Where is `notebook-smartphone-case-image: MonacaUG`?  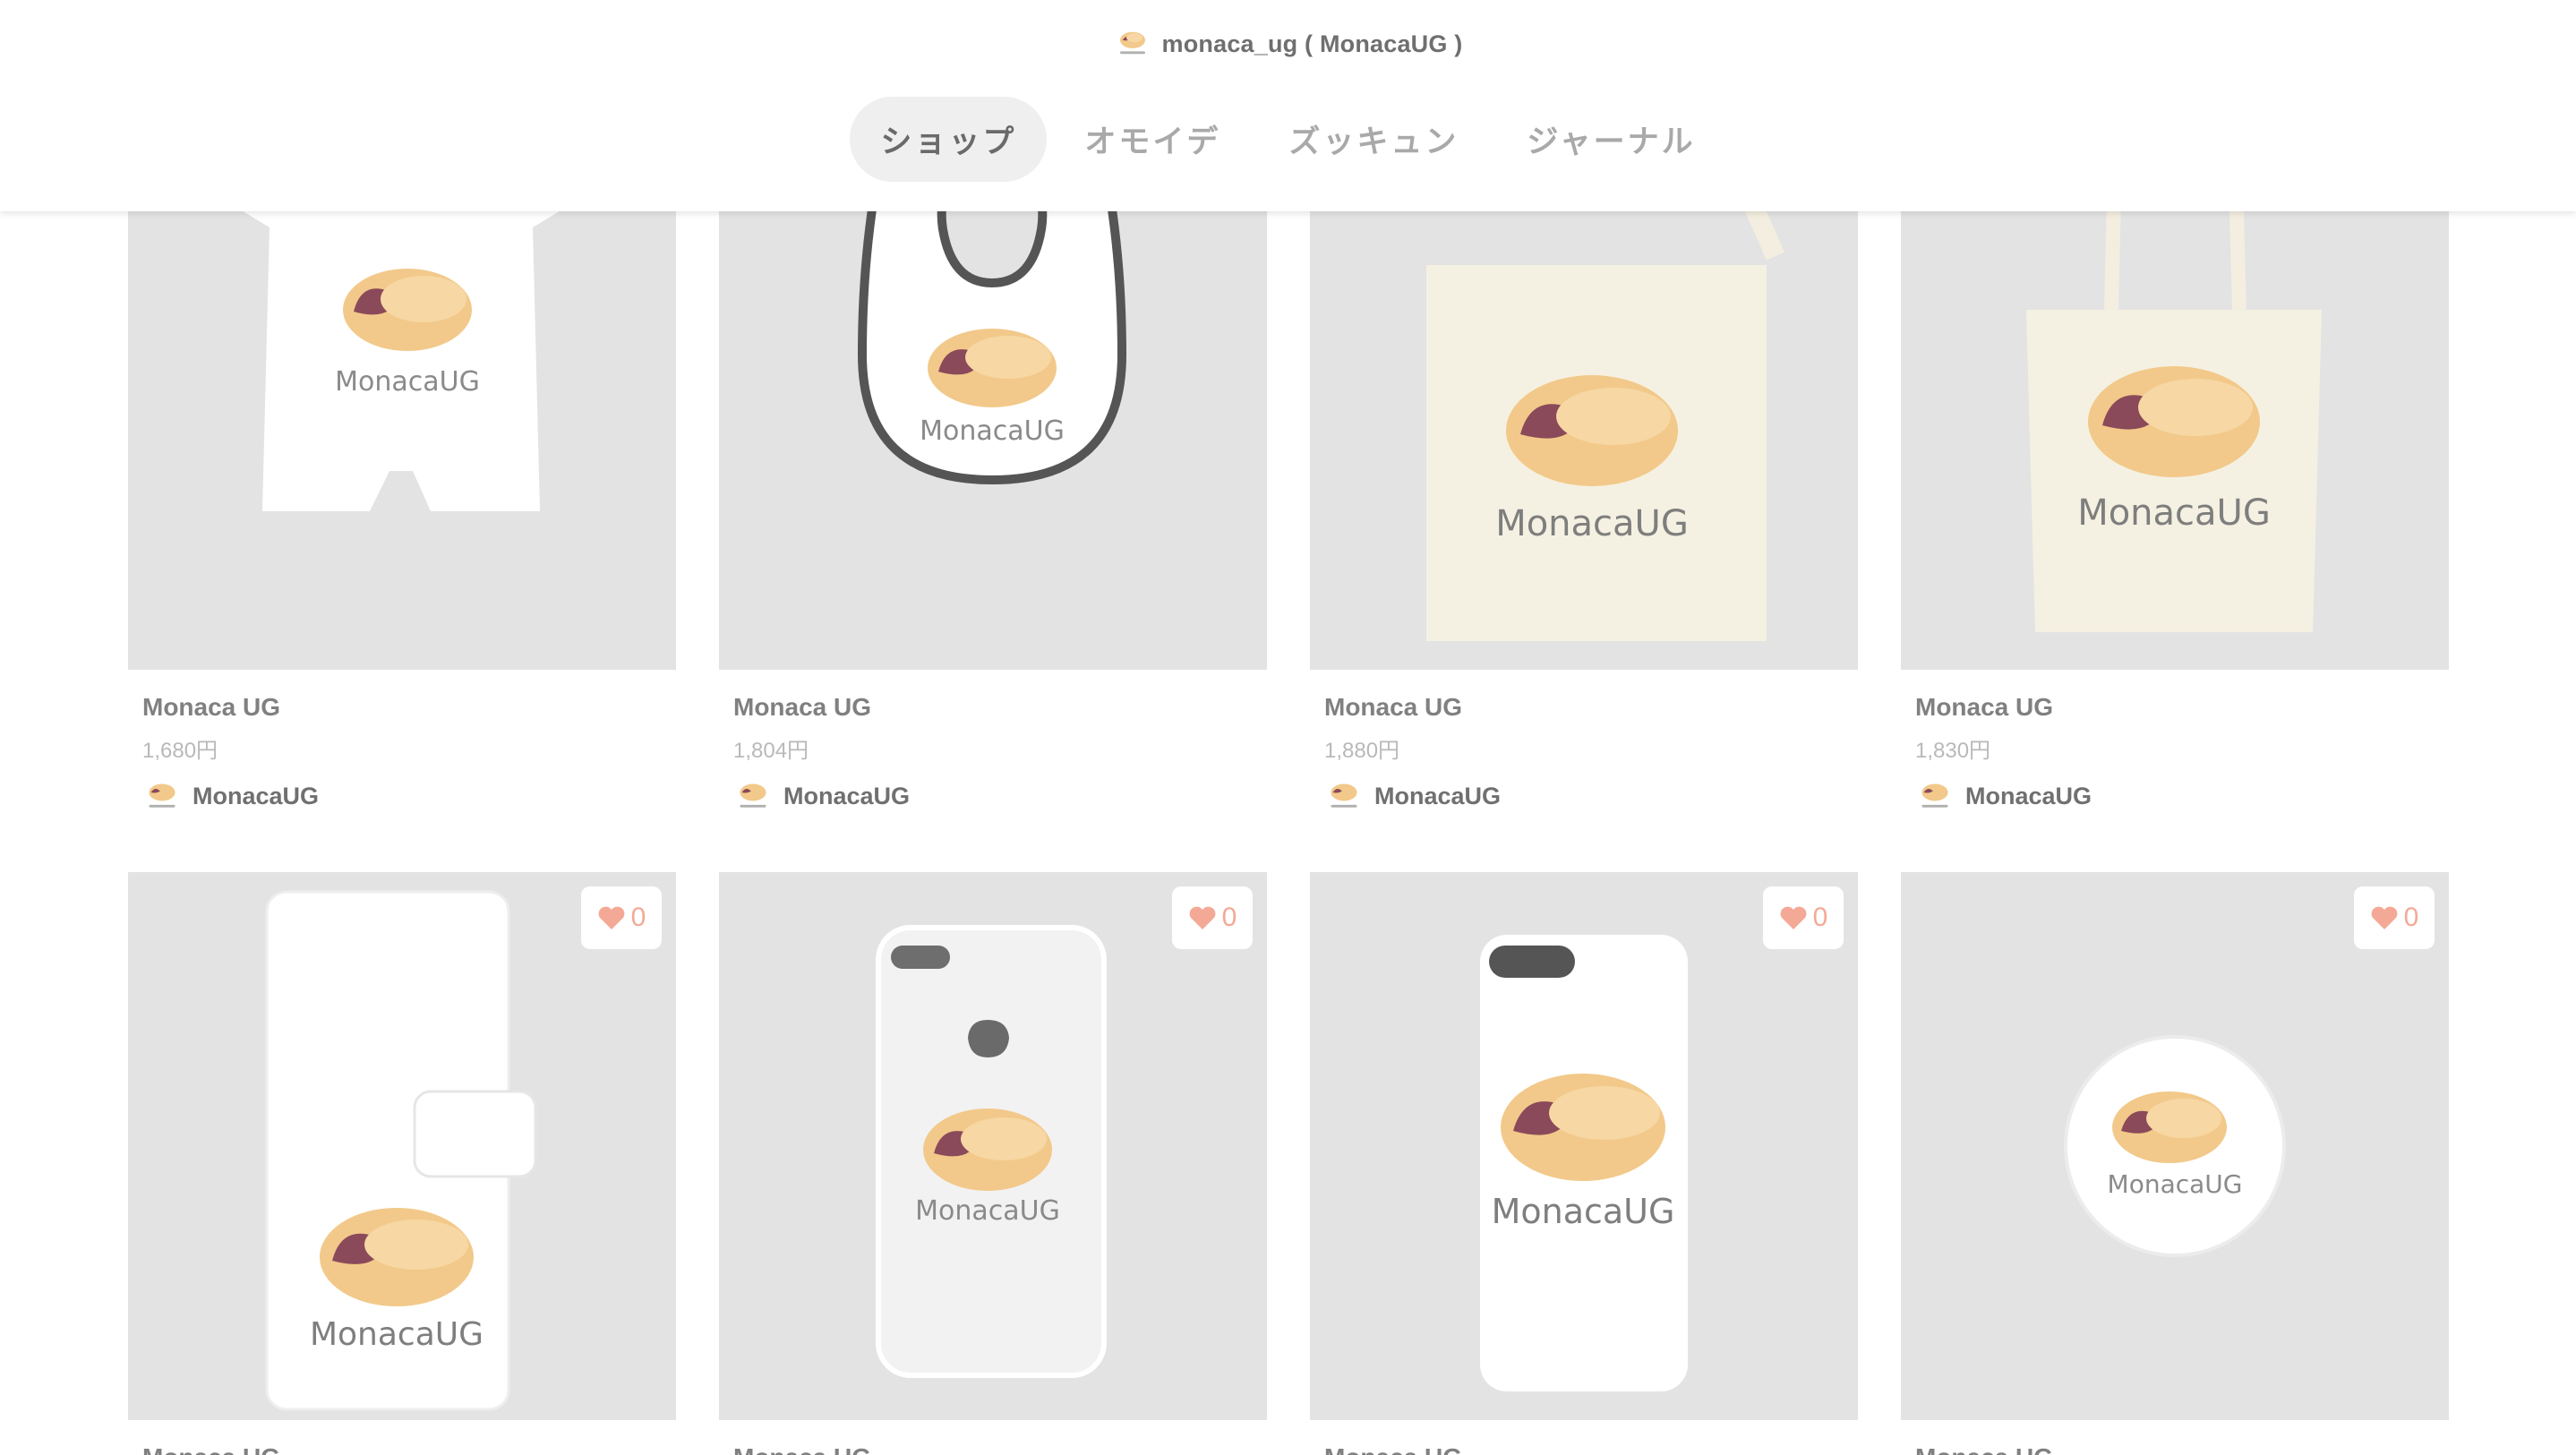
notebook-smartphone-case-image: MonacaUG is located at coordinates (401, 1150).